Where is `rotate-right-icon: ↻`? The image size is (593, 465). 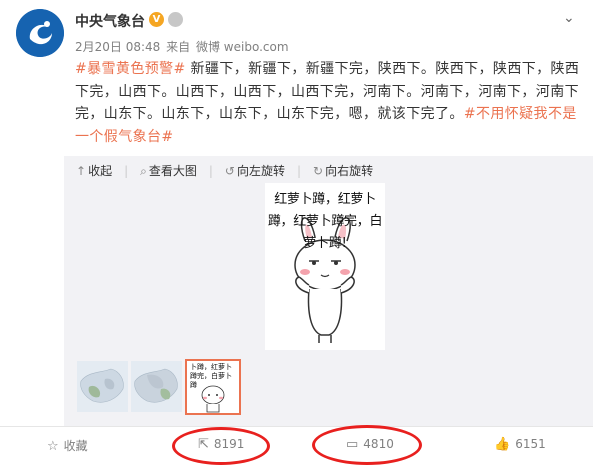
rotate-right-icon: ↻ is located at coordinates (318, 171).